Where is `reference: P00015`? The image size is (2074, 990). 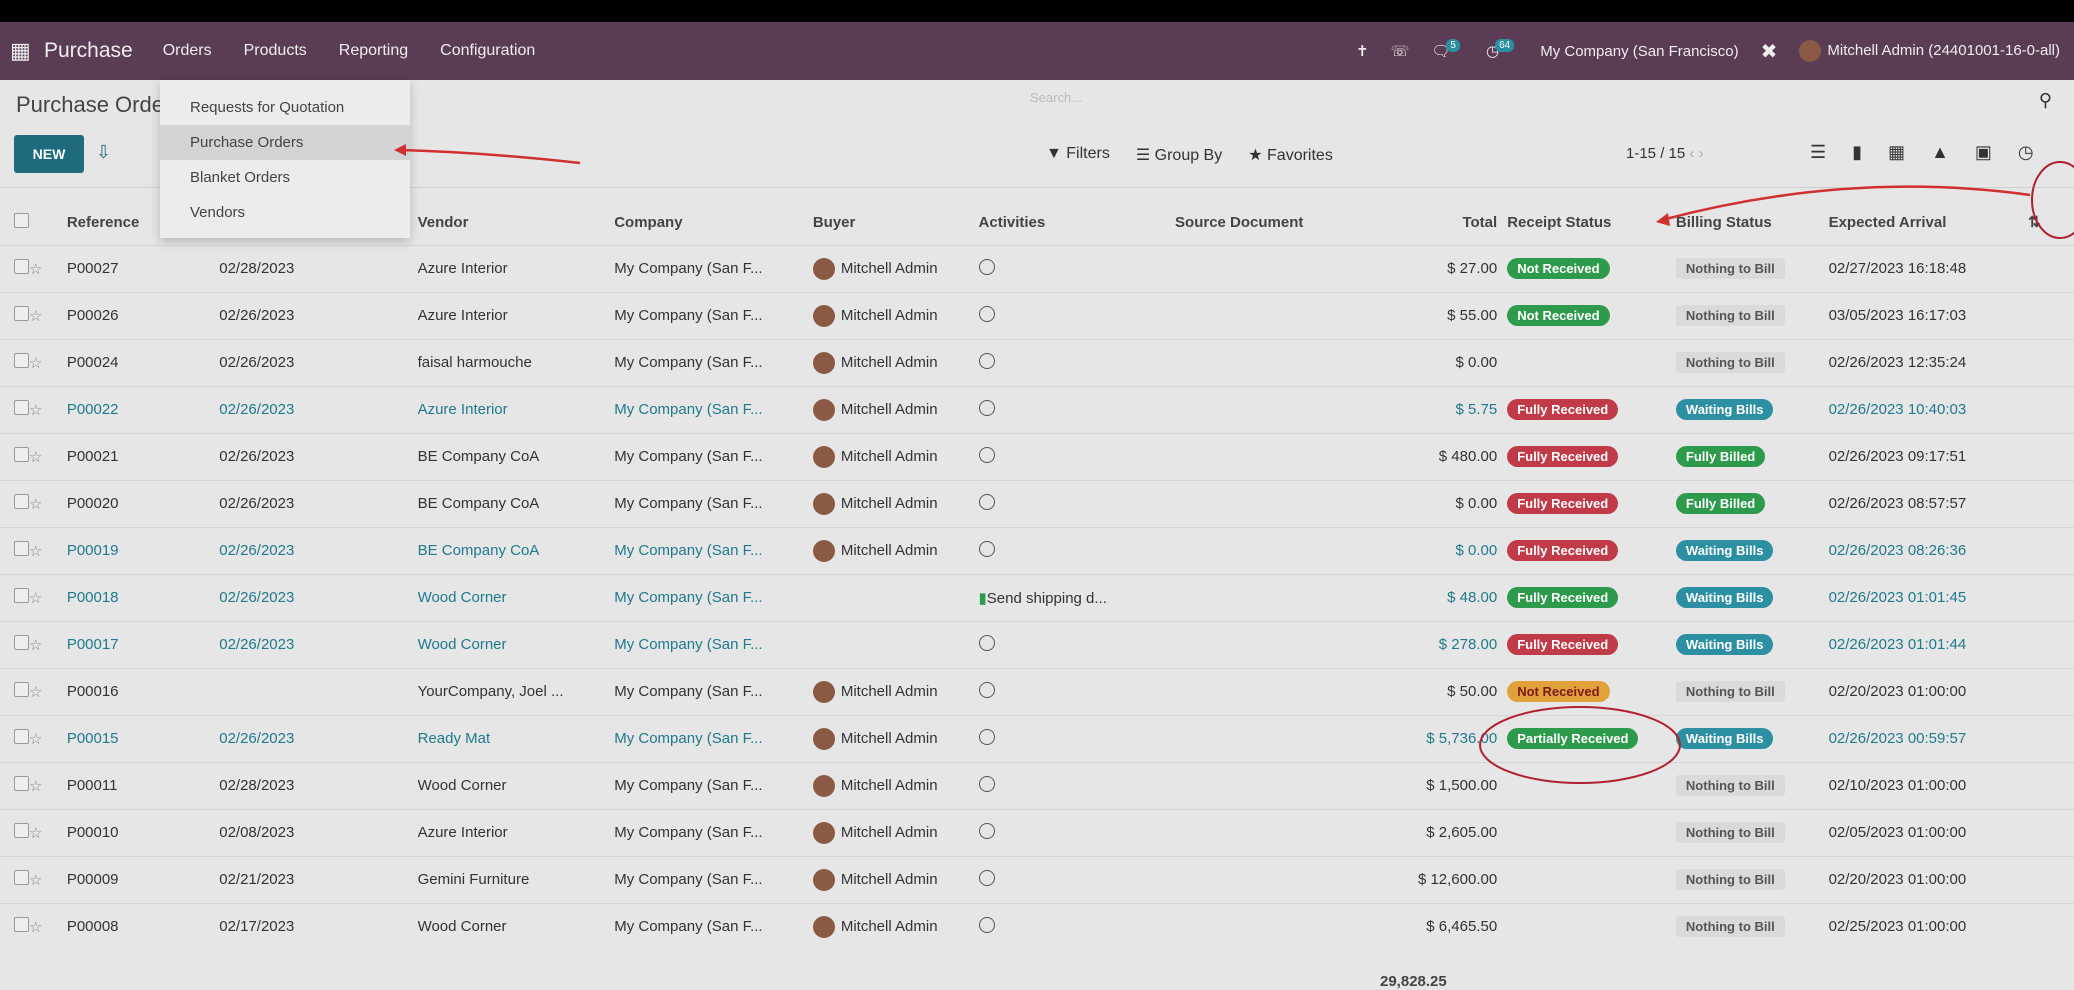
reference: P00015 is located at coordinates (143, 738).